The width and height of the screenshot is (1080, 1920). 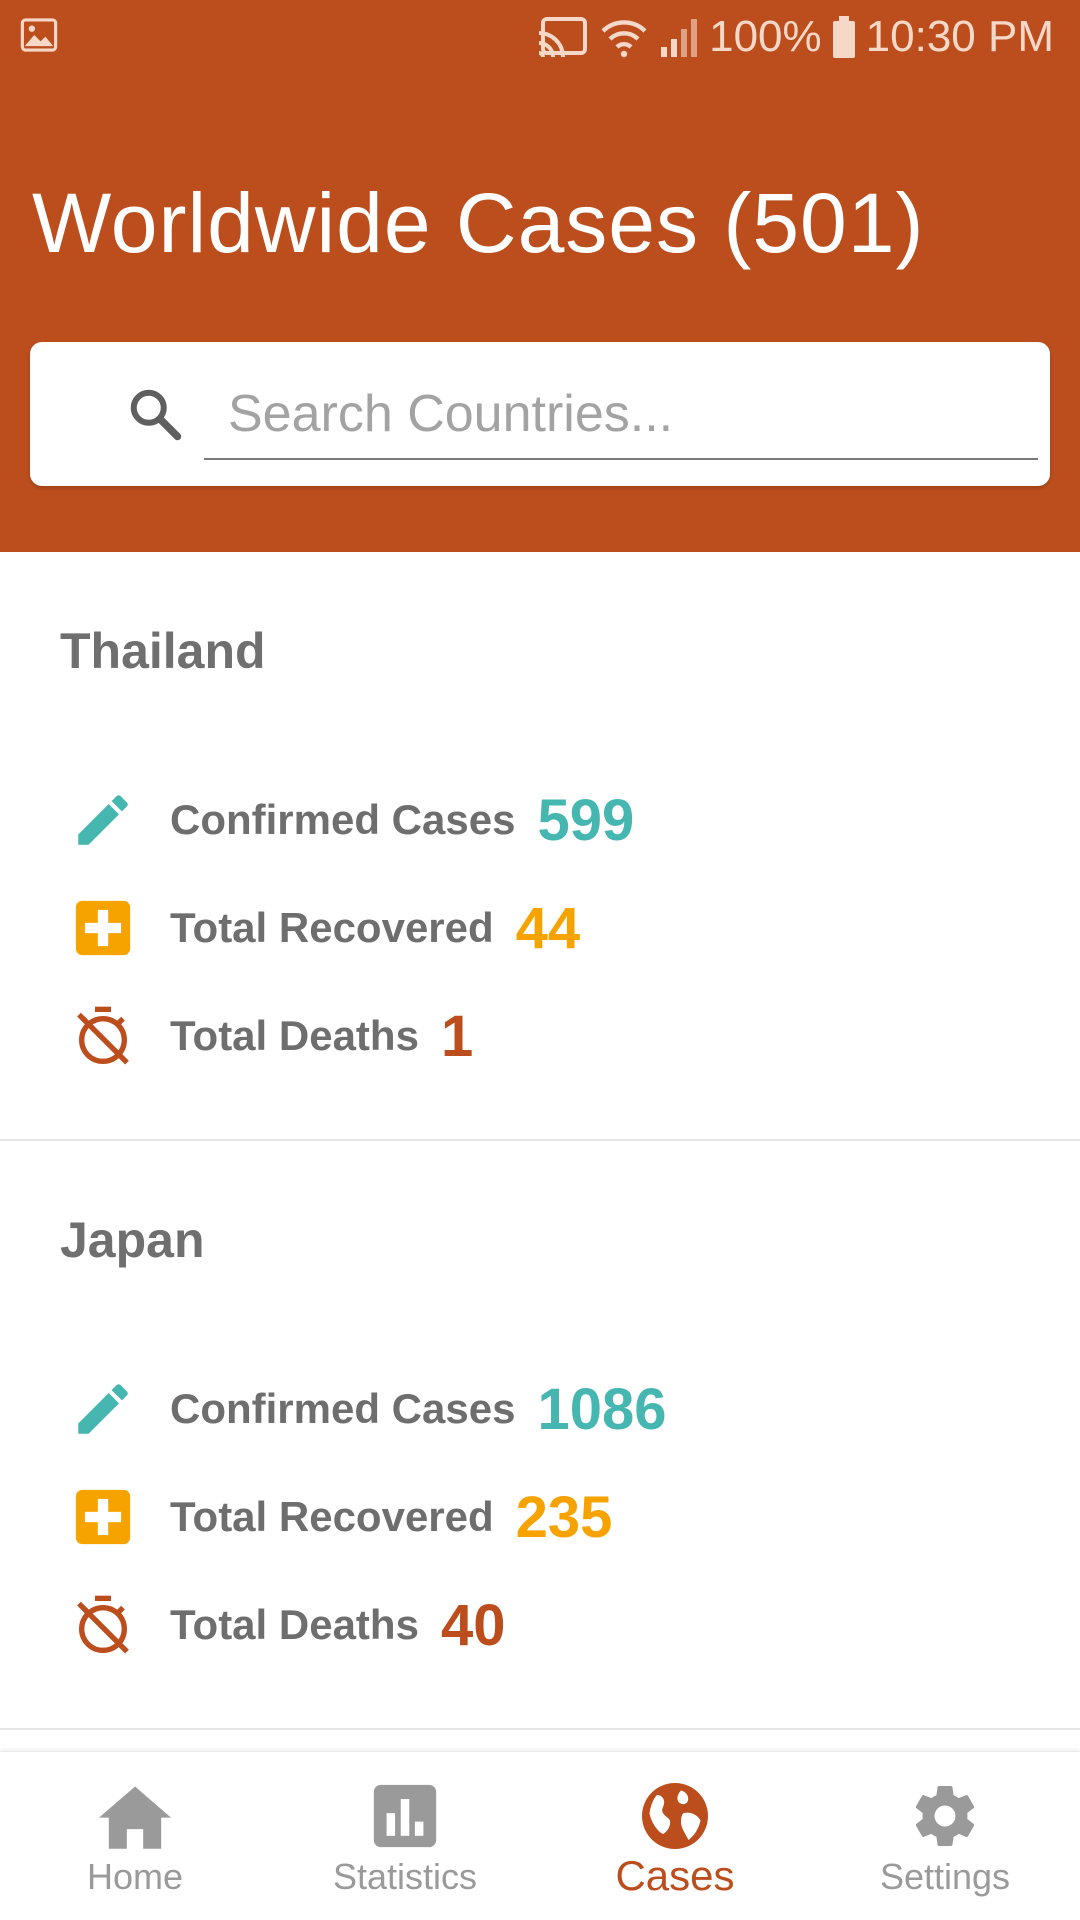 I want to click on deaths-row: Total Deaths 1, so click(x=270, y=1036).